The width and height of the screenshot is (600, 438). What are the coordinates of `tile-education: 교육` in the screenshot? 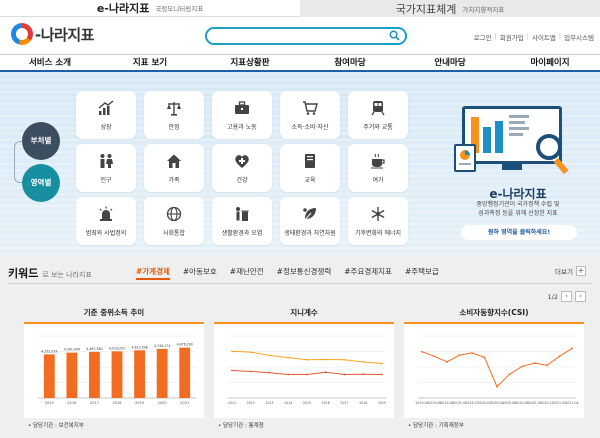 It's located at (310, 168).